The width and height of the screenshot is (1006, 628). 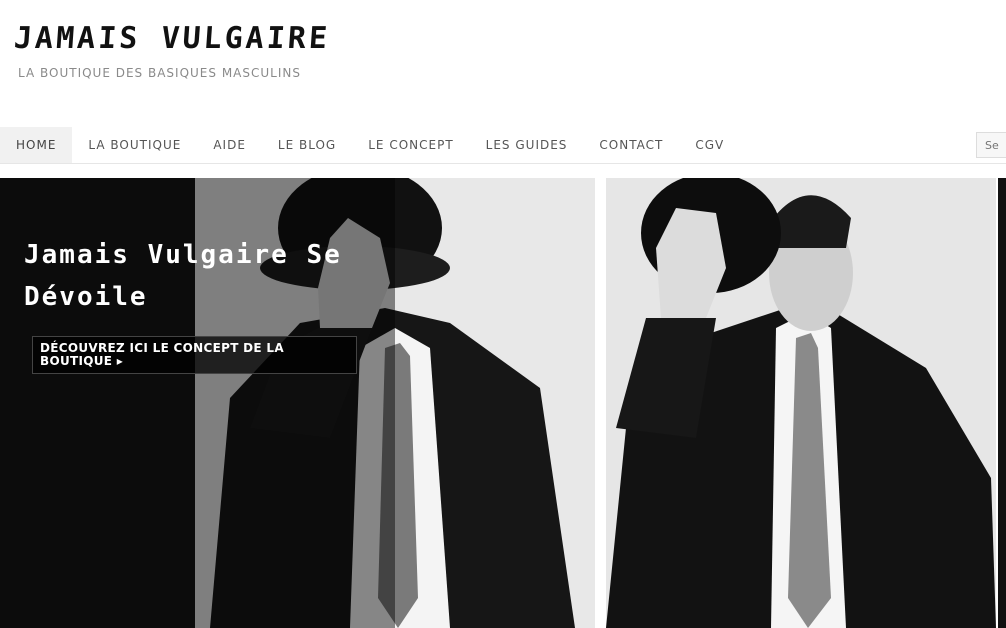 I want to click on nav-item-le-concept: LE CONCEPT, so click(x=410, y=145).